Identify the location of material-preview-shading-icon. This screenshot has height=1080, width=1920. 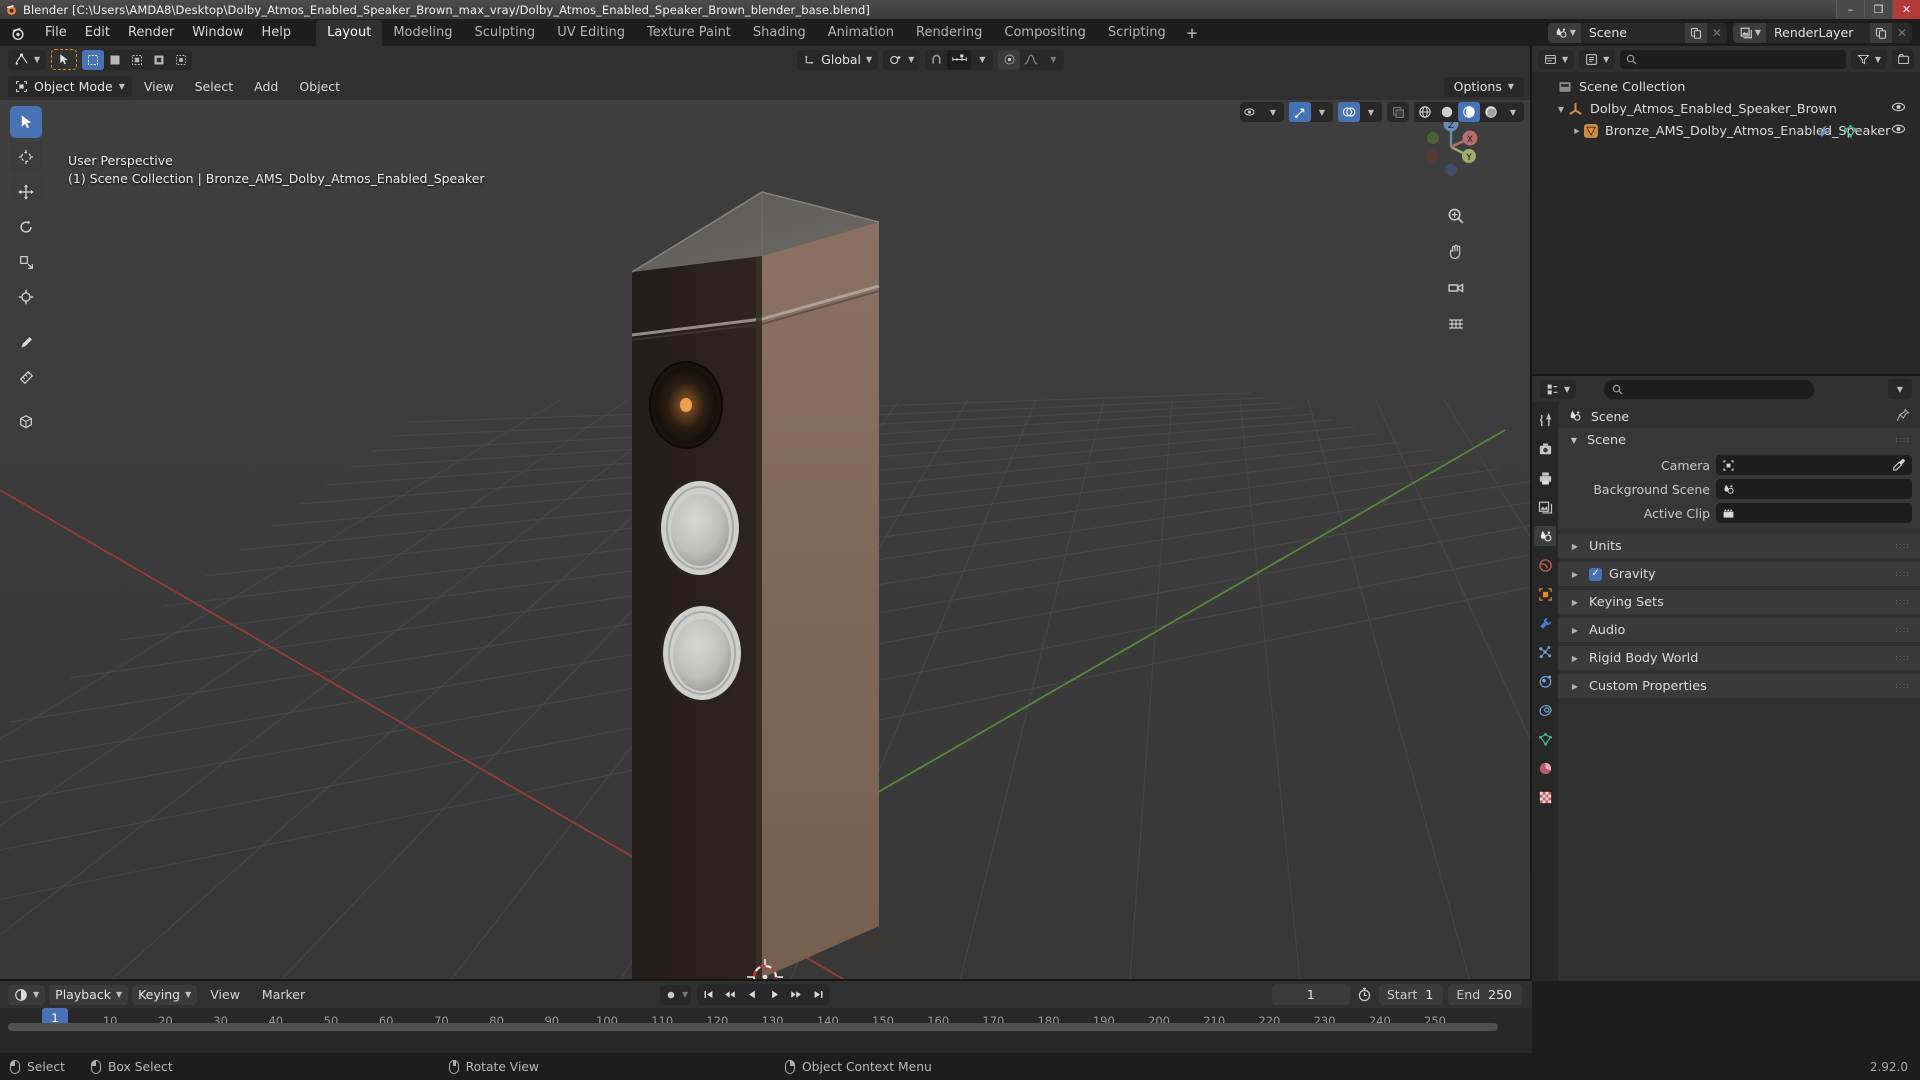
(1469, 112).